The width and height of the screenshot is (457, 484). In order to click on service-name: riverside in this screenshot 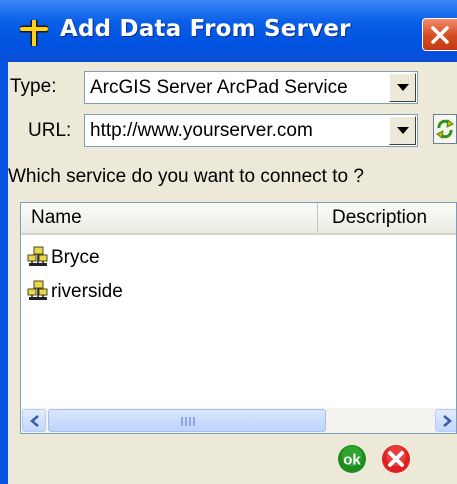, I will do `click(87, 291)`.